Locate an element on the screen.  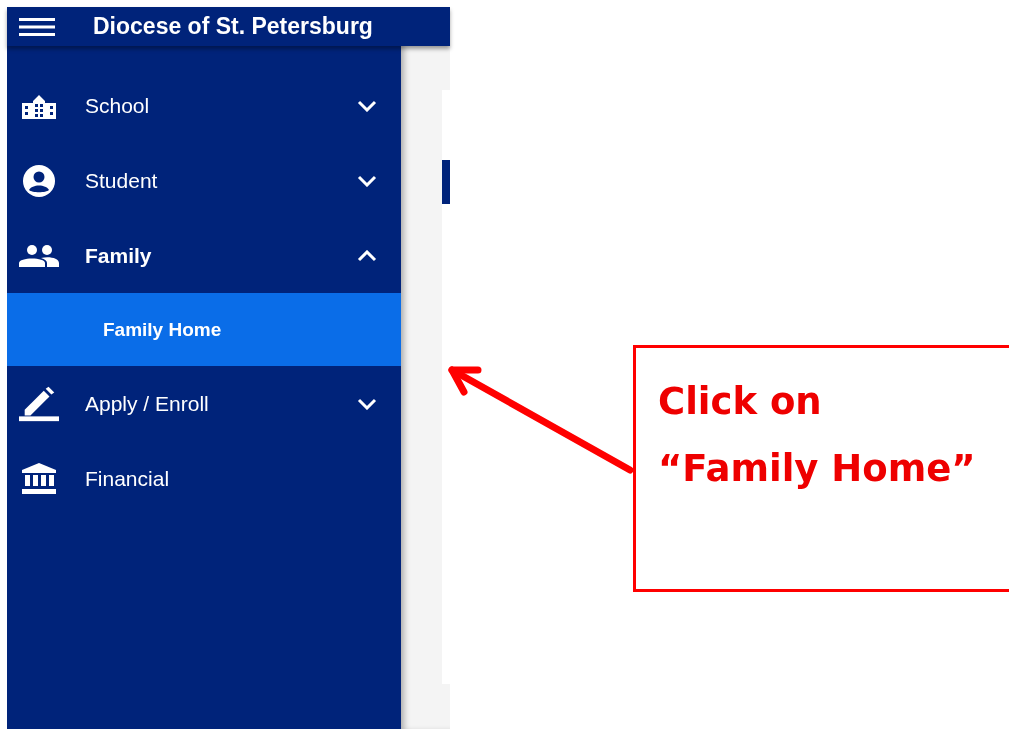
menu-icon is located at coordinates (37, 26).